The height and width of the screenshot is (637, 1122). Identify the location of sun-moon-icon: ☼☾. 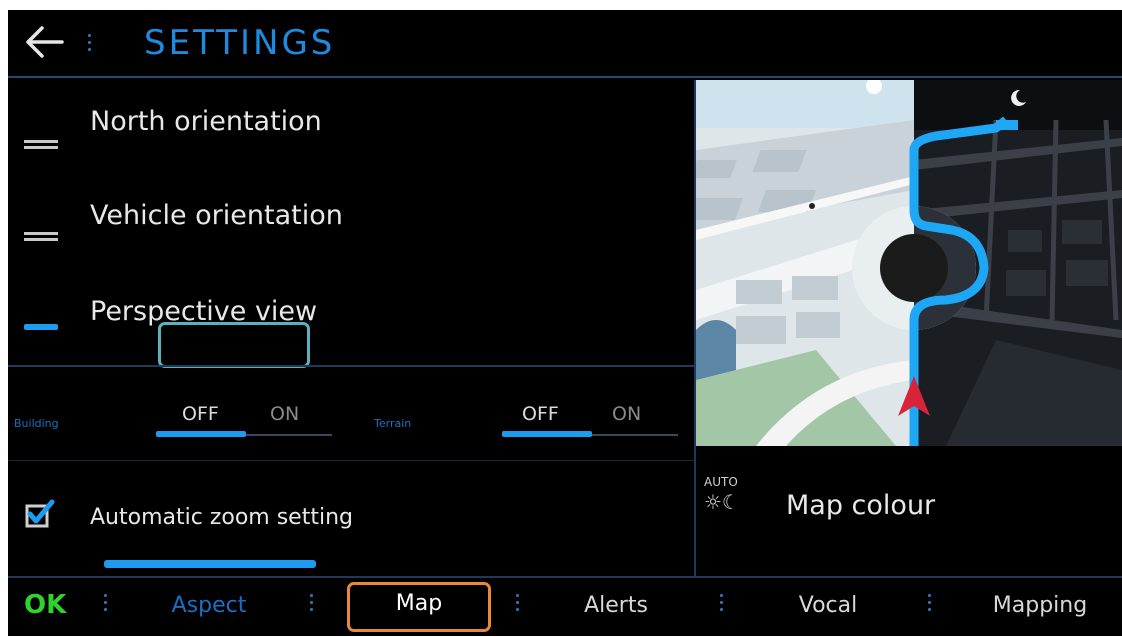
(722, 502).